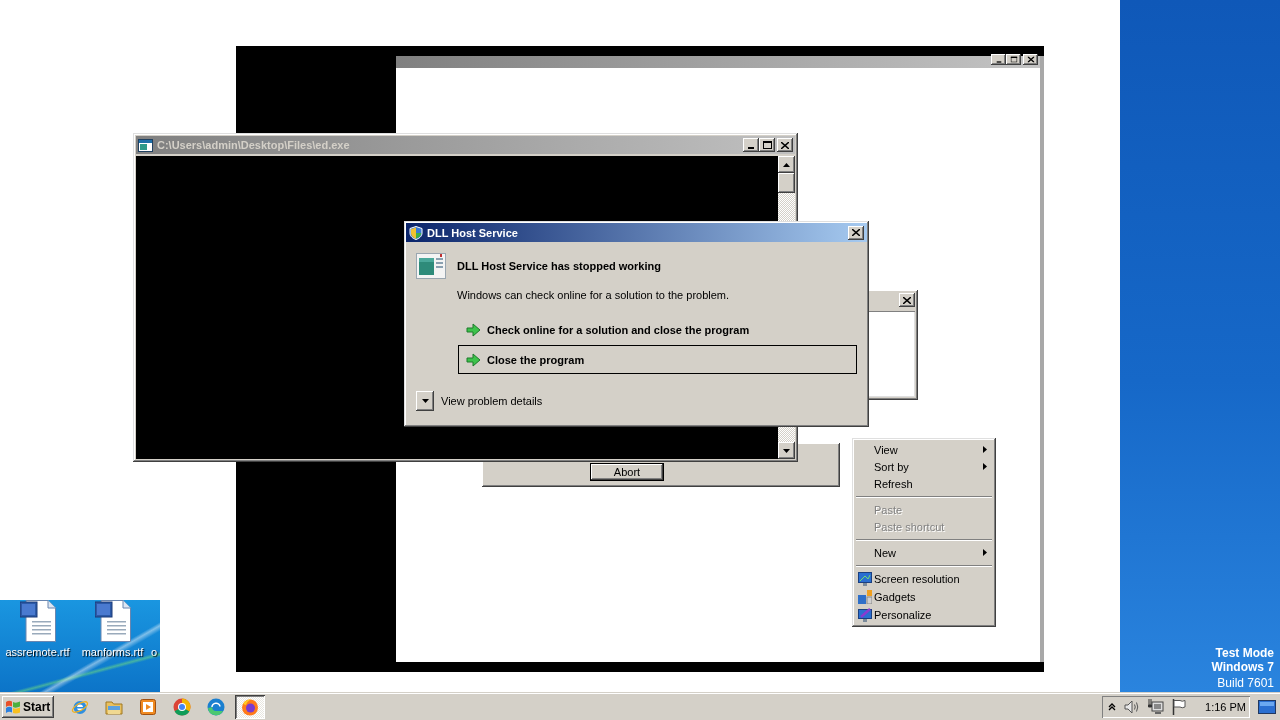 This screenshot has height=720, width=1280. Describe the element at coordinates (1179, 707) in the screenshot. I see `flag-icon` at that location.